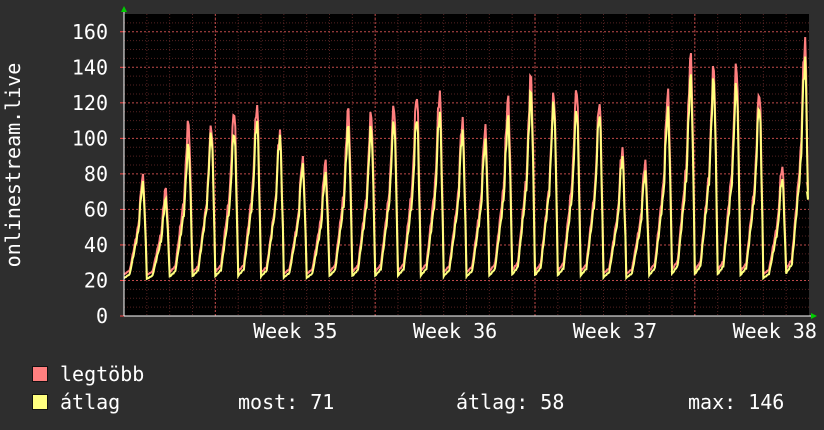 The width and height of the screenshot is (824, 430). Describe the element at coordinates (96, 280) in the screenshot. I see `y-tick-label: 20` at that location.